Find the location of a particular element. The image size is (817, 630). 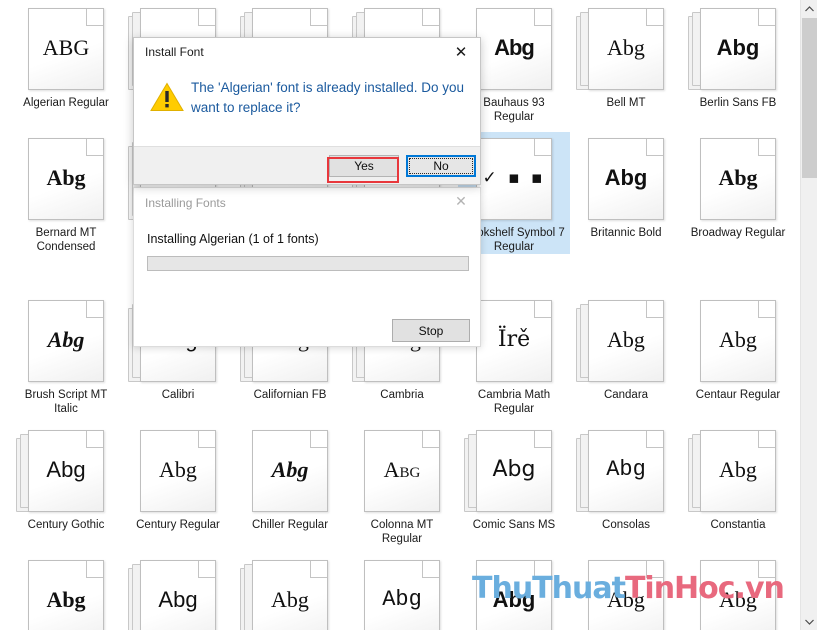

font-tile: Abg Colonna MT Regular is located at coordinates (402, 485).